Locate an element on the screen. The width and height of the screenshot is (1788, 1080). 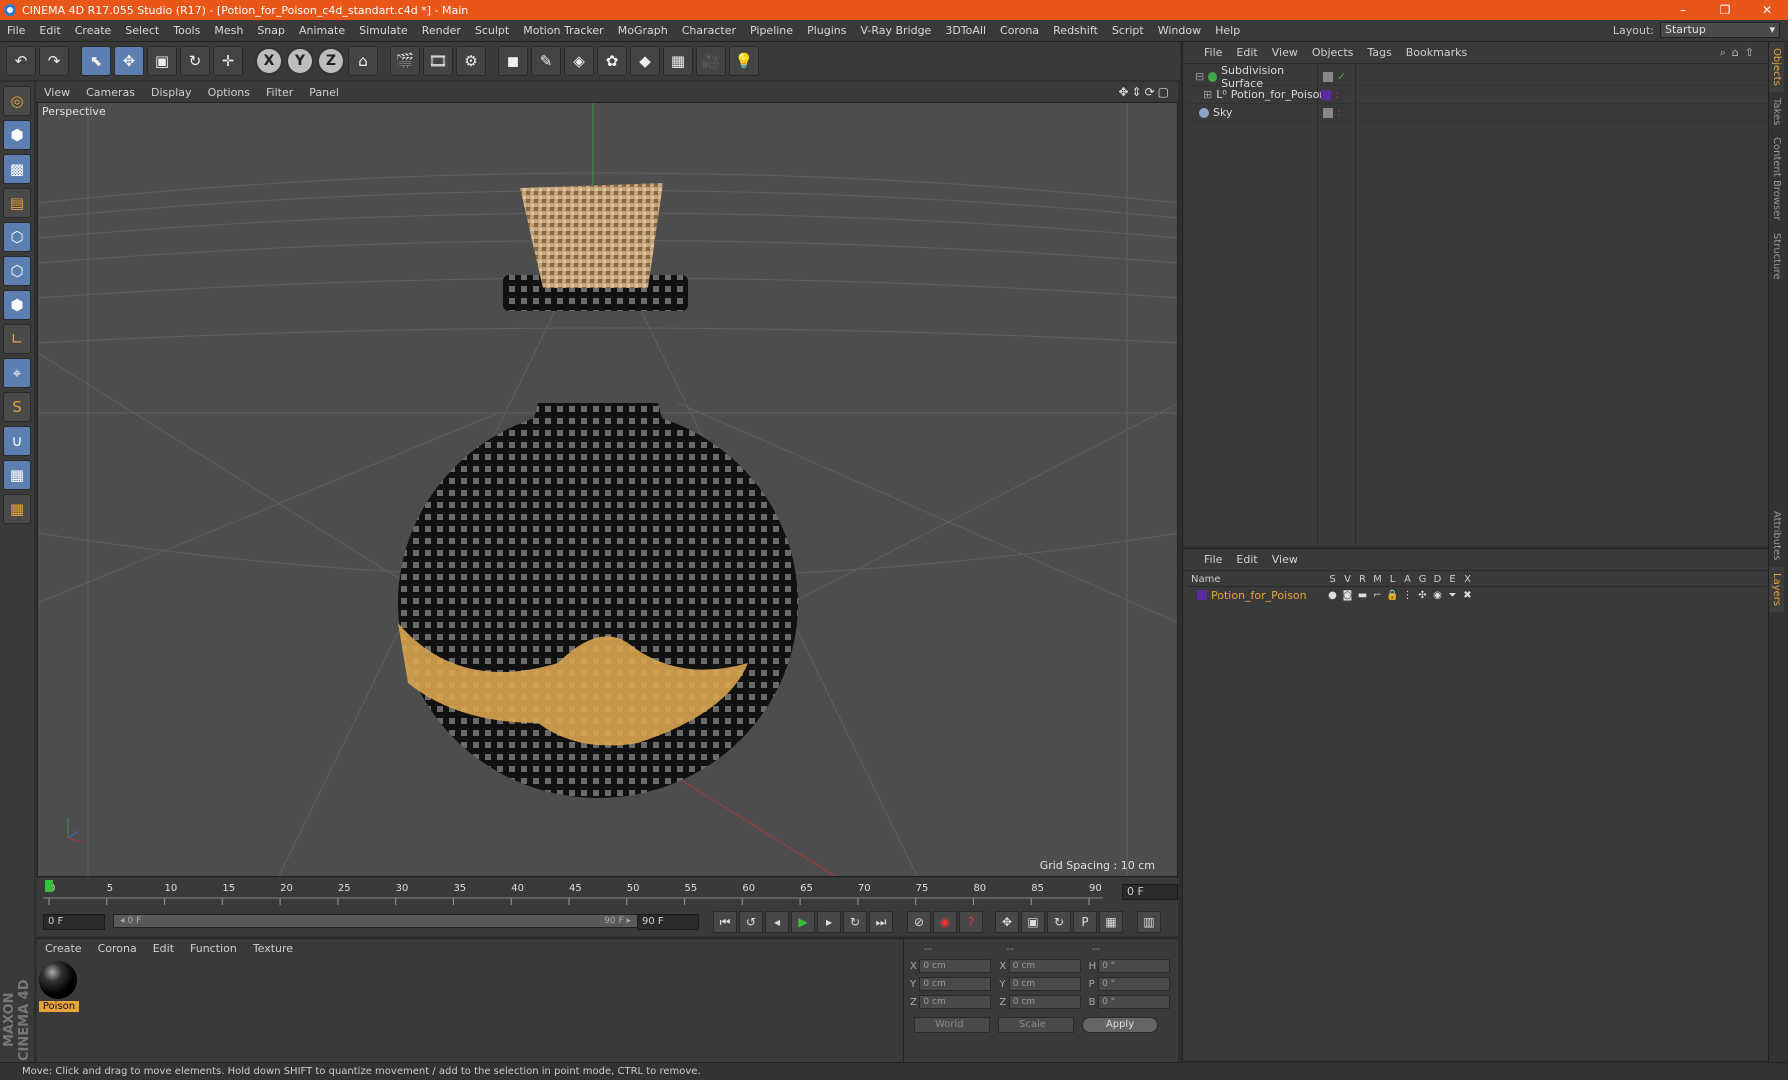
texture-mode-icon: ▩ is located at coordinates (17, 169).